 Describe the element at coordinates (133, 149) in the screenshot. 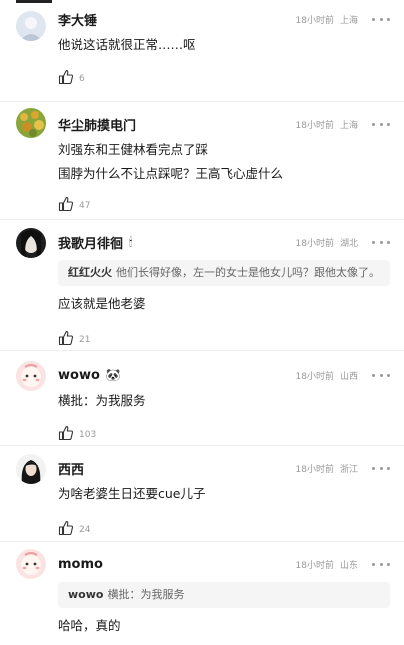

I see `comment-text: 刘强东和王健林看完点了踩` at that location.